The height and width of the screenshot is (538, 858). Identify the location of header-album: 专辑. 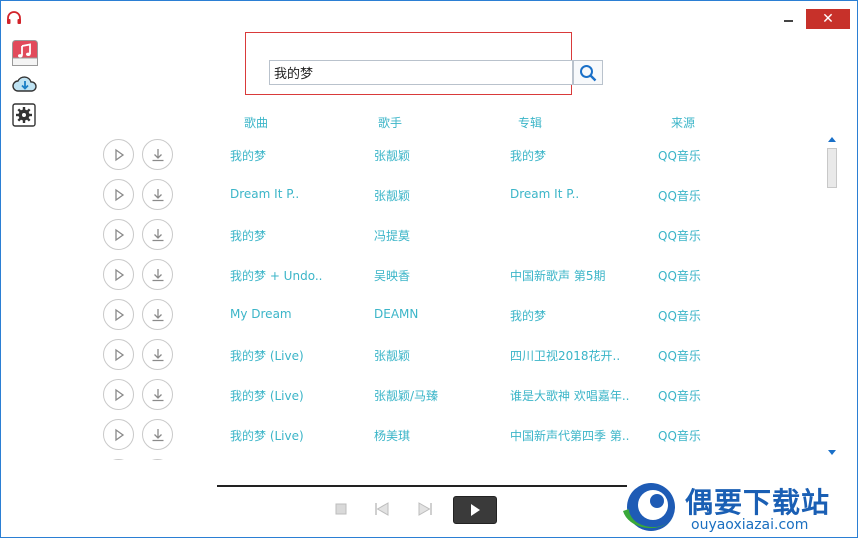
(530, 123).